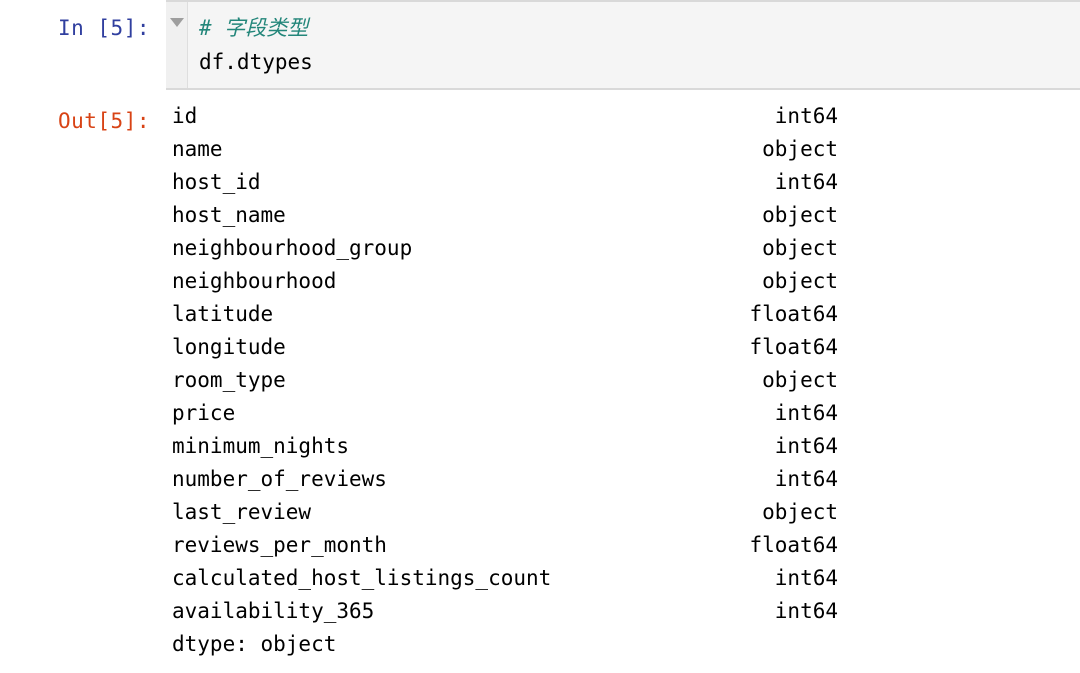 The image size is (1080, 673). What do you see at coordinates (626, 512) in the screenshot?
I see `dtype-row: last_review object` at bounding box center [626, 512].